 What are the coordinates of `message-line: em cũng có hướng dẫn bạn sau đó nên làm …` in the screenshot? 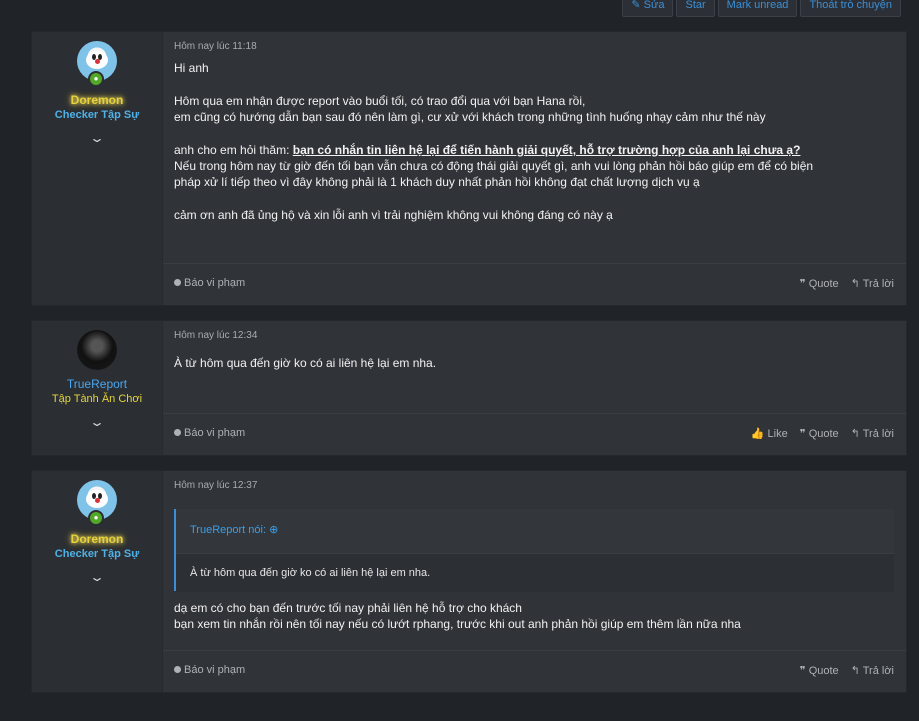 It's located at (470, 117).